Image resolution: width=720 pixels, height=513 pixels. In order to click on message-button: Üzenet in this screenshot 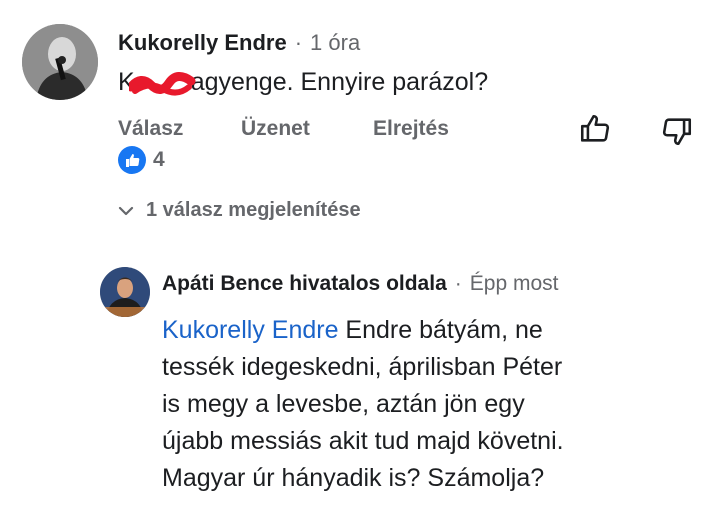, I will do `click(275, 129)`.